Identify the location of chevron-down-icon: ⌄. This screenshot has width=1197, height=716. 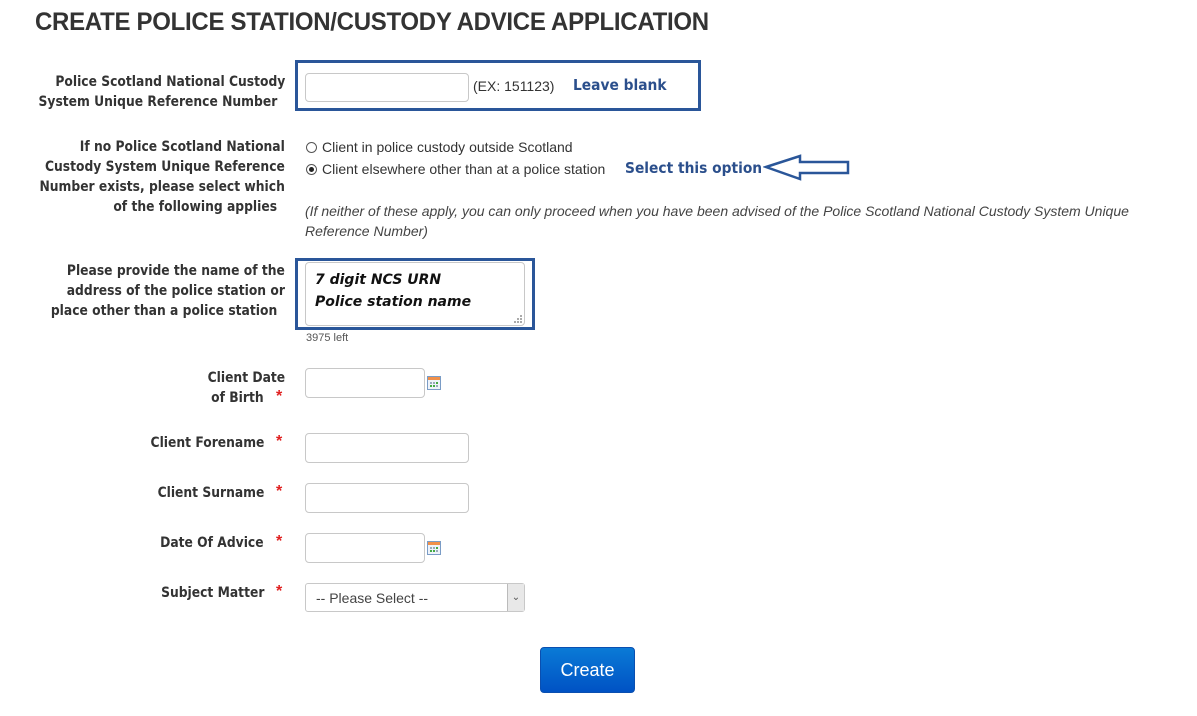
(515, 597).